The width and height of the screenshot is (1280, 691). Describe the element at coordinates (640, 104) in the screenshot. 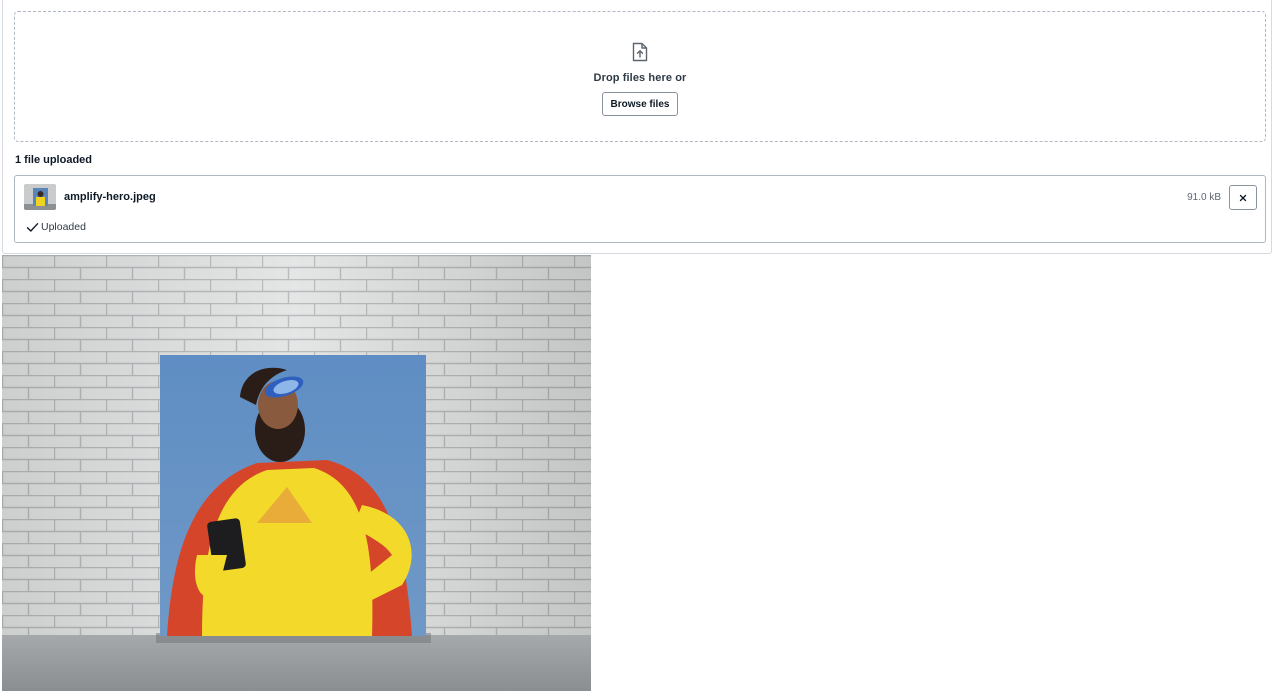

I see `browse-files-button: Browse files` at that location.